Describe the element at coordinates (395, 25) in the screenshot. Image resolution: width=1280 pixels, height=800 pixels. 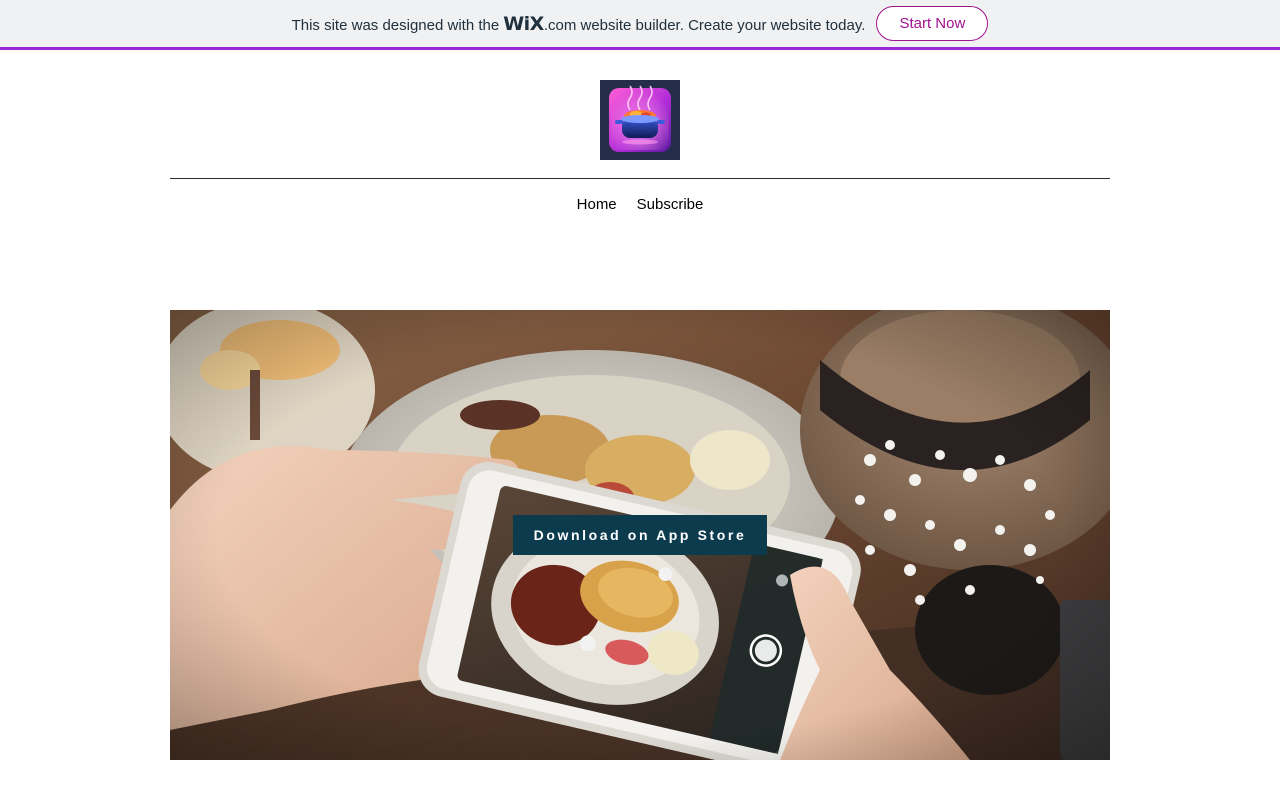
I see `banner-text-before: This site was designed with the` at that location.